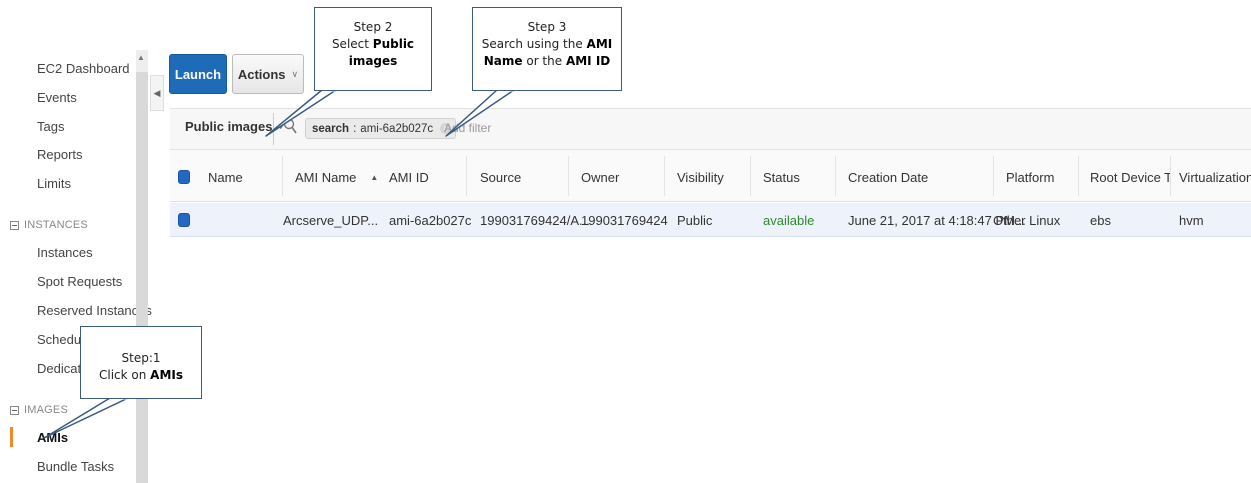 The width and height of the screenshot is (1251, 483). I want to click on step2-callout: Step 2 Select Public images, so click(373, 49).